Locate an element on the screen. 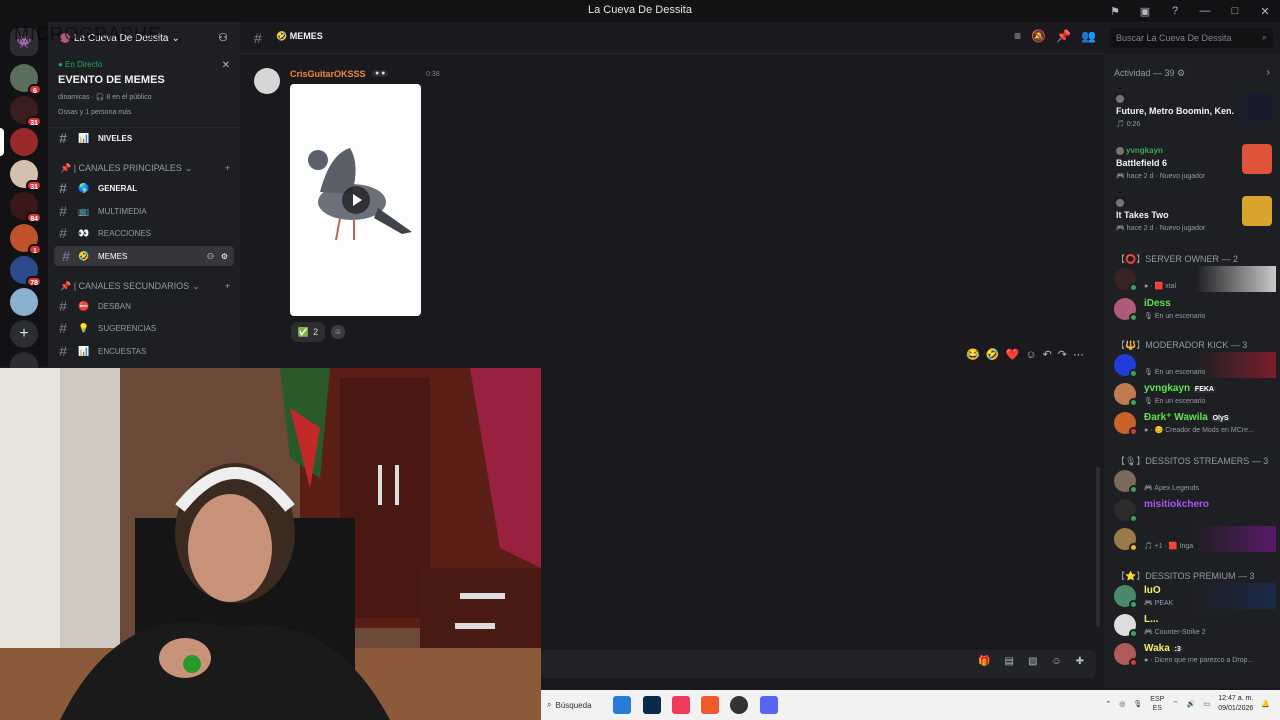 The height and width of the screenshot is (720, 1280). brave-icon is located at coordinates (710, 705).